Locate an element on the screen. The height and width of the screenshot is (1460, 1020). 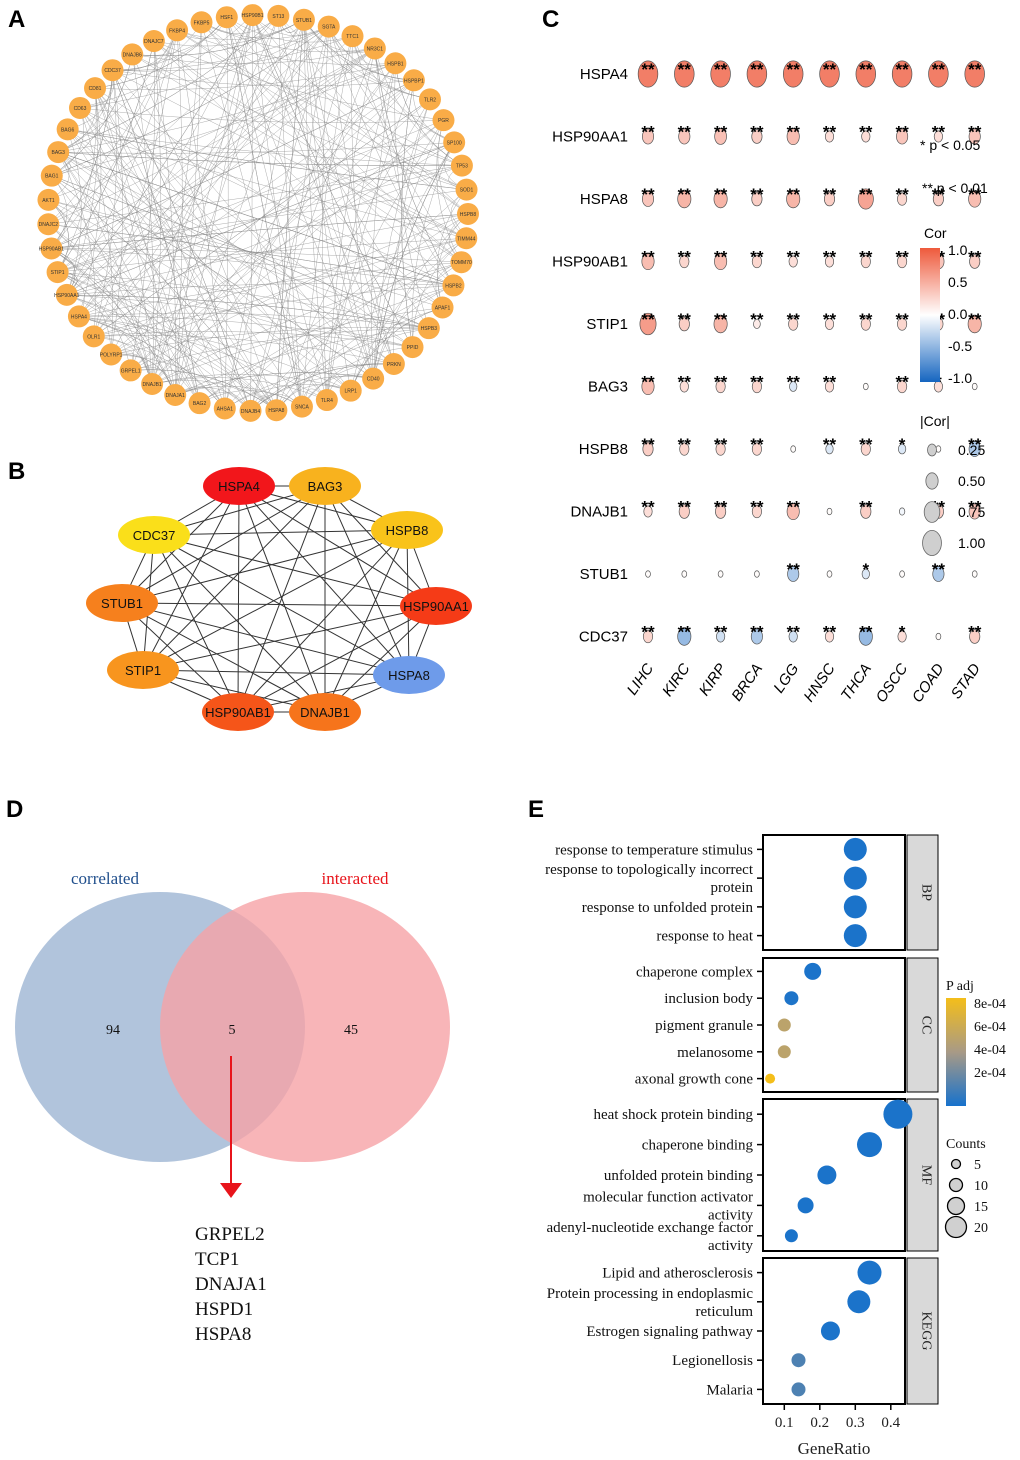
node-label: PGR is located at coordinates (443, 121).